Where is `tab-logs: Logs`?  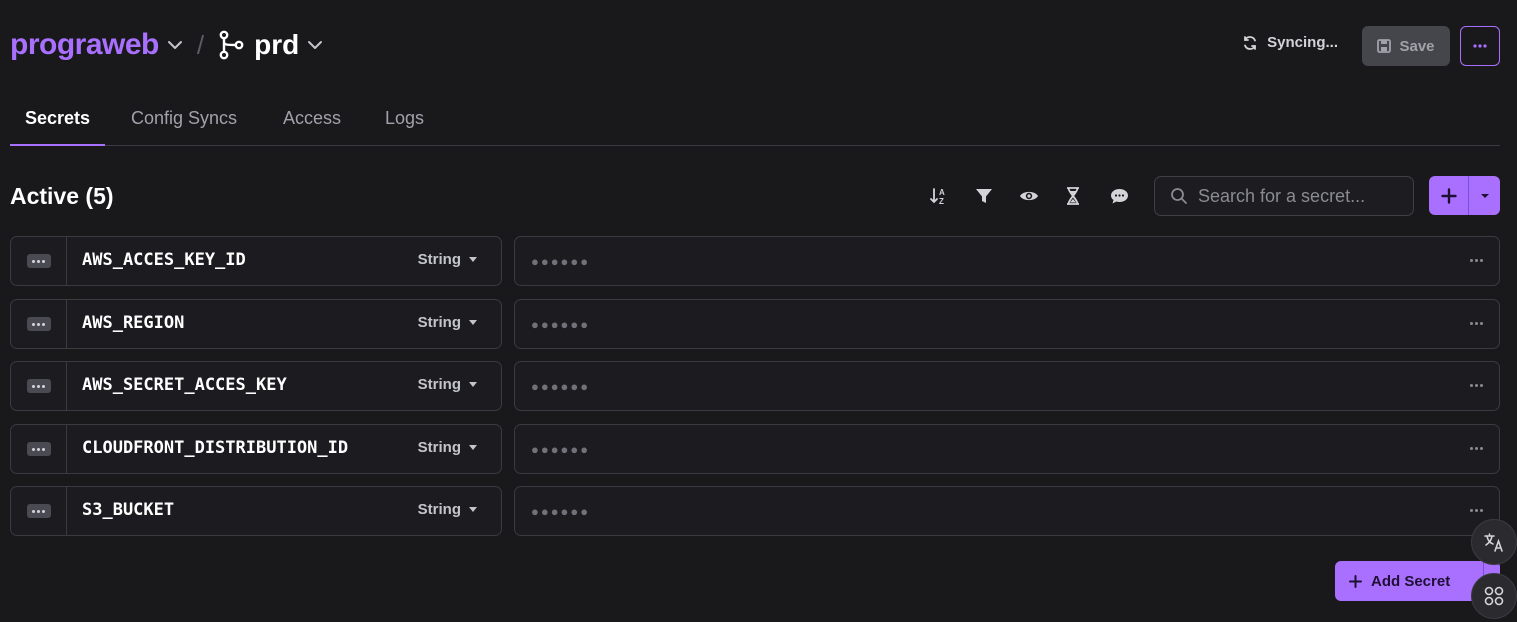
tab-logs: Logs is located at coordinates (404, 118).